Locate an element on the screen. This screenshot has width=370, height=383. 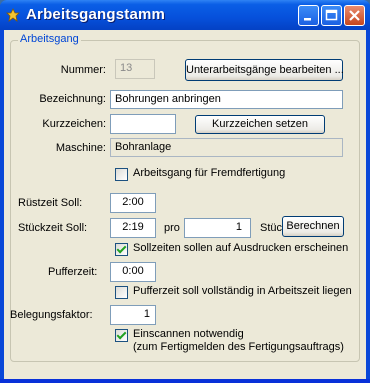
bezeichnung-label: Bezeichnung: is located at coordinates (72, 99).